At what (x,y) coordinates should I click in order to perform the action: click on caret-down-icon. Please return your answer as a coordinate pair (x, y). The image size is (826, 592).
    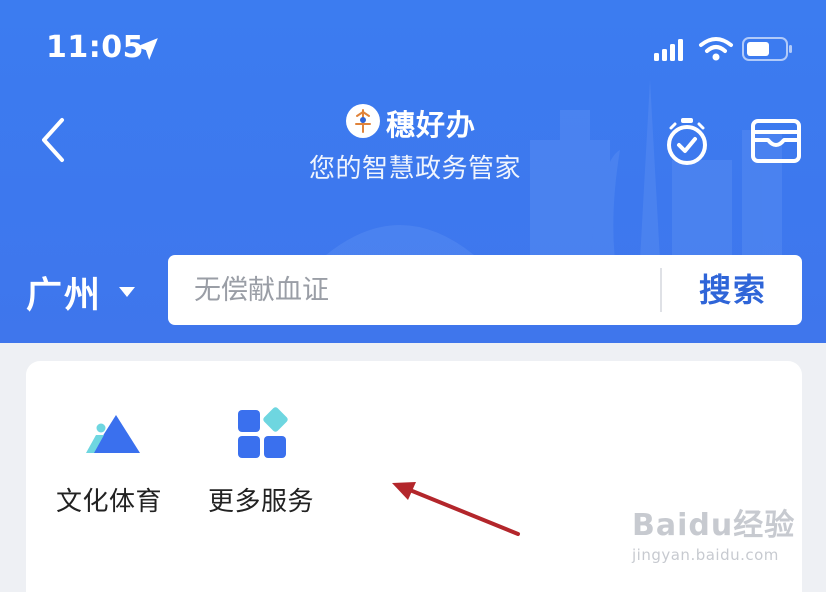
    Looking at the image, I should click on (127, 292).